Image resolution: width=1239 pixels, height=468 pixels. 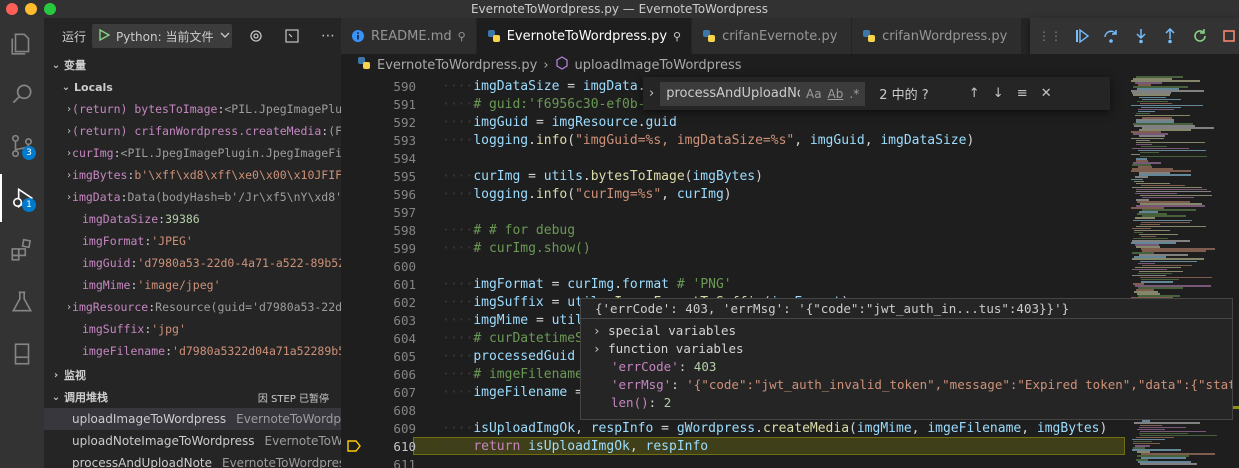 What do you see at coordinates (1022, 93) in the screenshot?
I see `find-in-selection-icon: ≡` at bounding box center [1022, 93].